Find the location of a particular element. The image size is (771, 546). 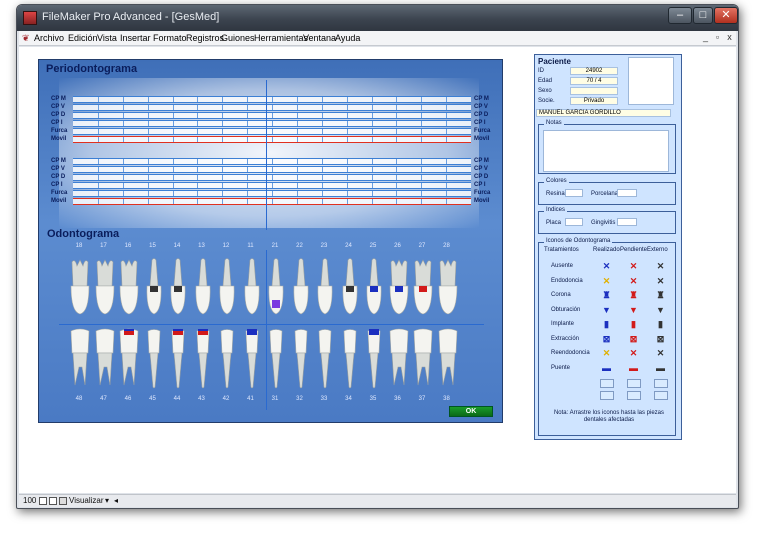

edad-field: 70 / 4 is located at coordinates (594, 81).